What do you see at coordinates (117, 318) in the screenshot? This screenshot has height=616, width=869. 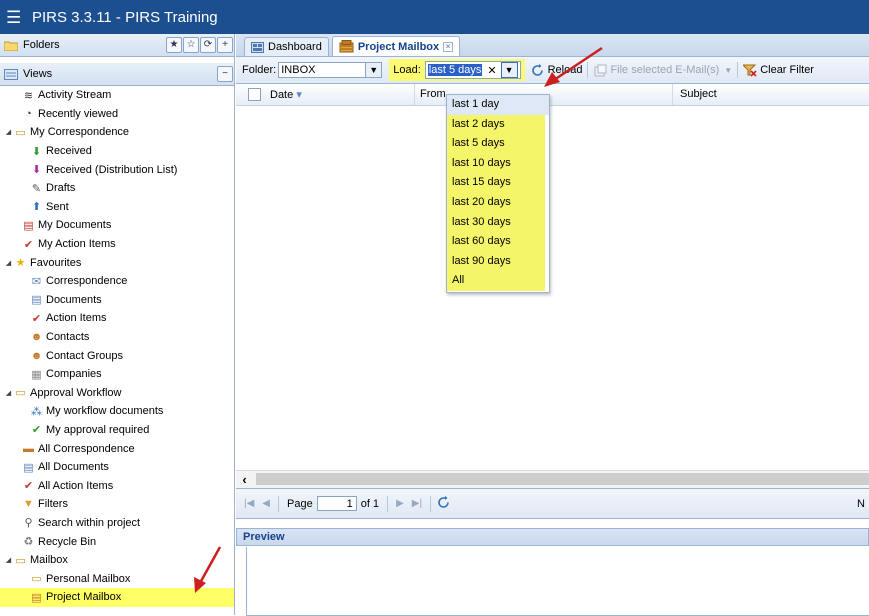 I see `sidebar-item-action-items: ✔ Action Items` at bounding box center [117, 318].